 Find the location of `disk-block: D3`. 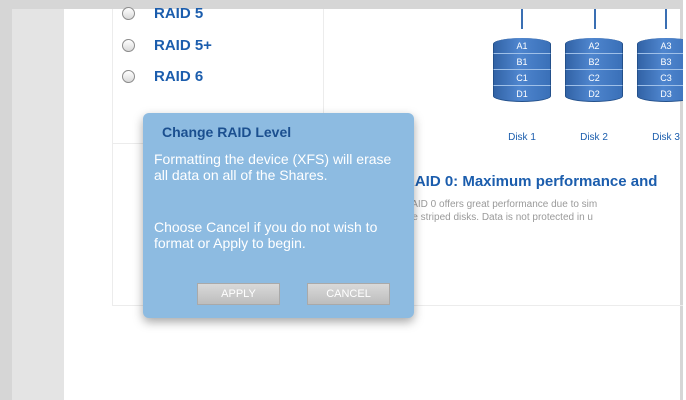

disk-block: D3 is located at coordinates (660, 94).